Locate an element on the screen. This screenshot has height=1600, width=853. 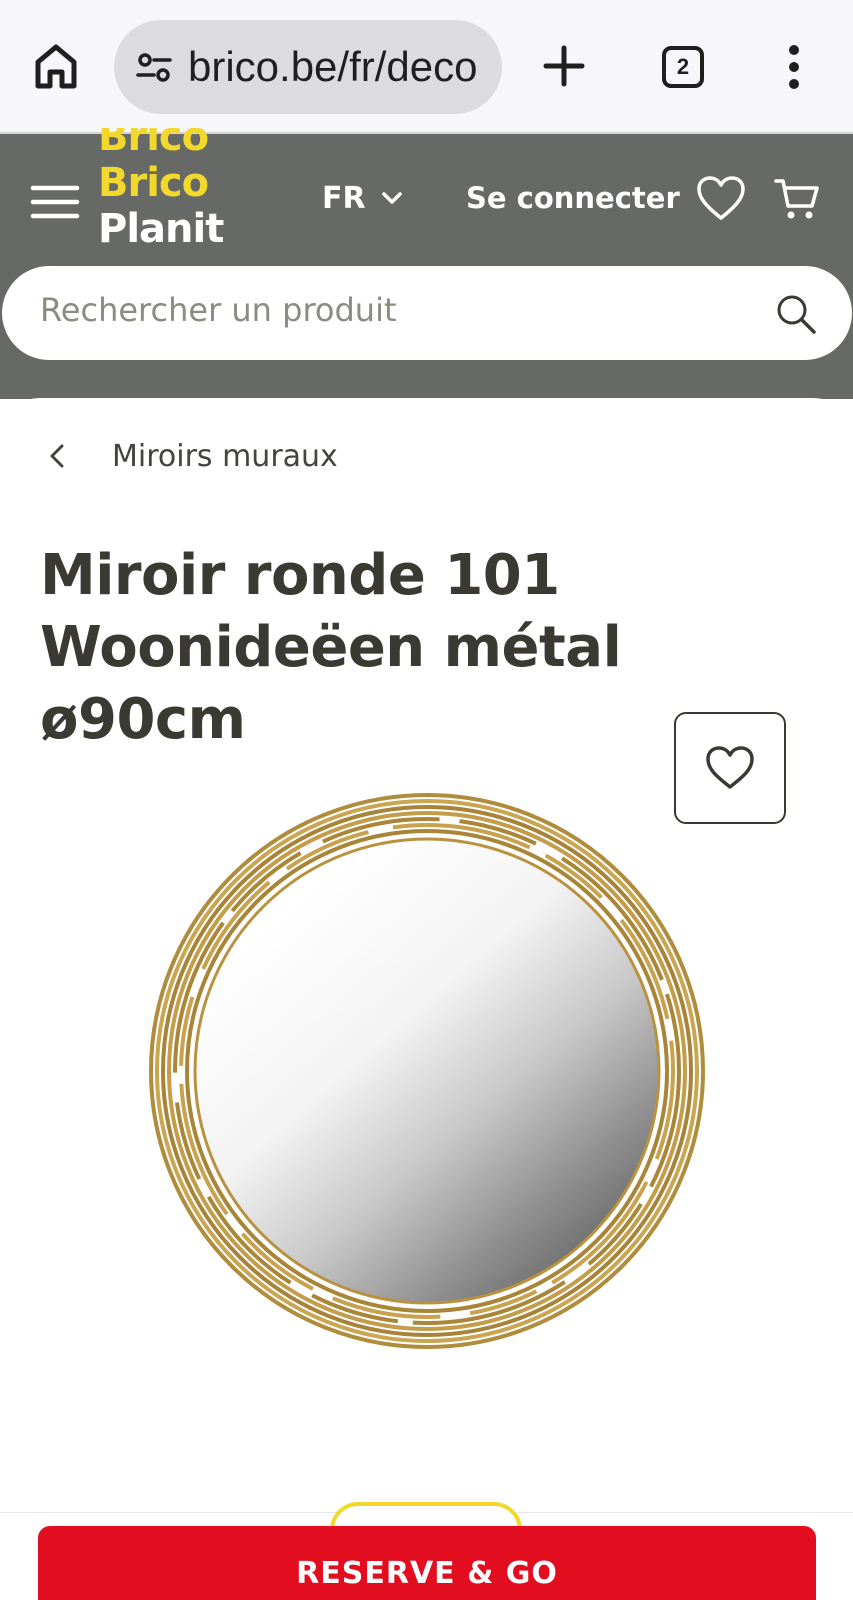
address-bar: brico.be/fr/deco is located at coordinates (308, 67).